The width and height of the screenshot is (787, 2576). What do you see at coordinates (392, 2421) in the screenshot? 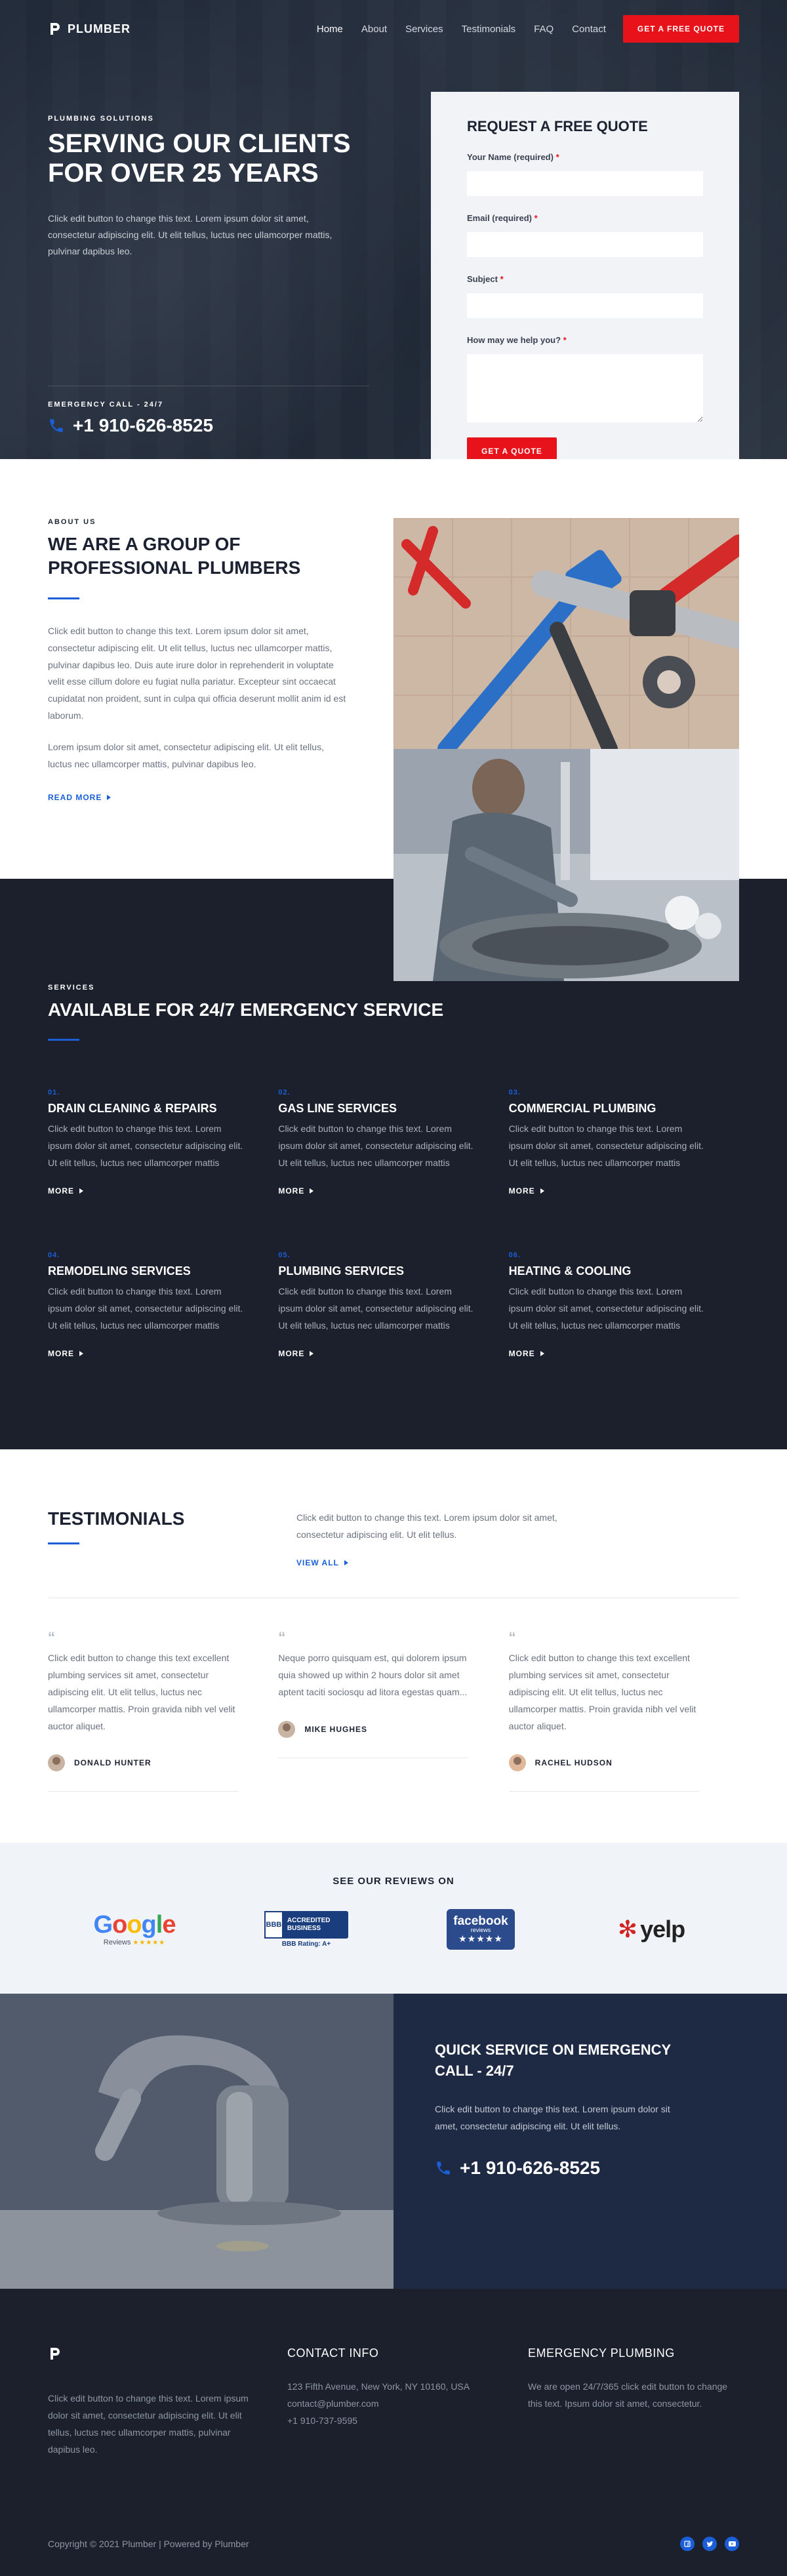
I see `contact-phone: +1 910-737-9595` at bounding box center [392, 2421].